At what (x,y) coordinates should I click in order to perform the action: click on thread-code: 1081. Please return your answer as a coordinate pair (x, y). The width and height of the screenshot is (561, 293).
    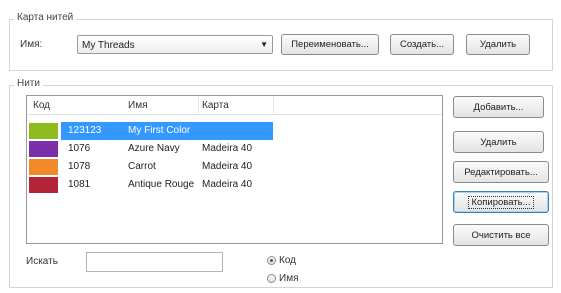
    Looking at the image, I should click on (79, 184).